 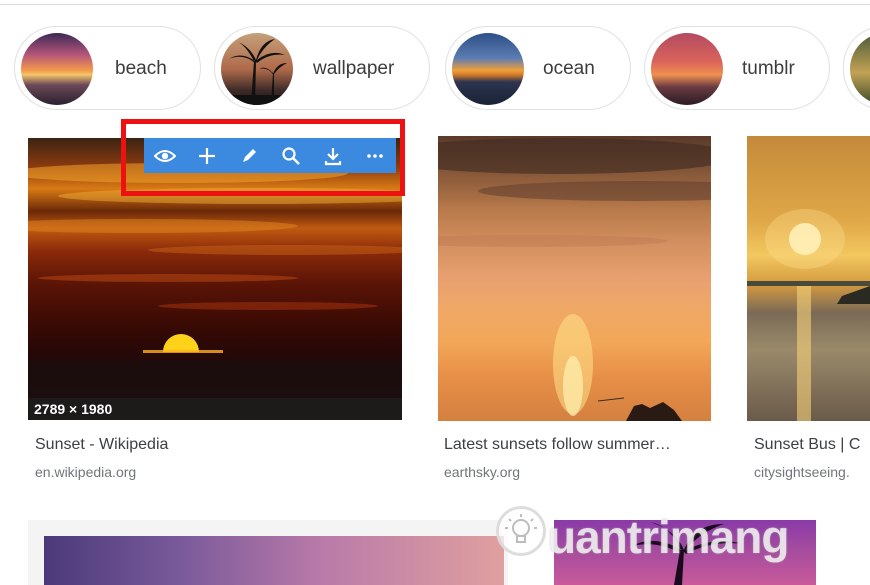 What do you see at coordinates (263, 157) in the screenshot?
I see `highlight-box` at bounding box center [263, 157].